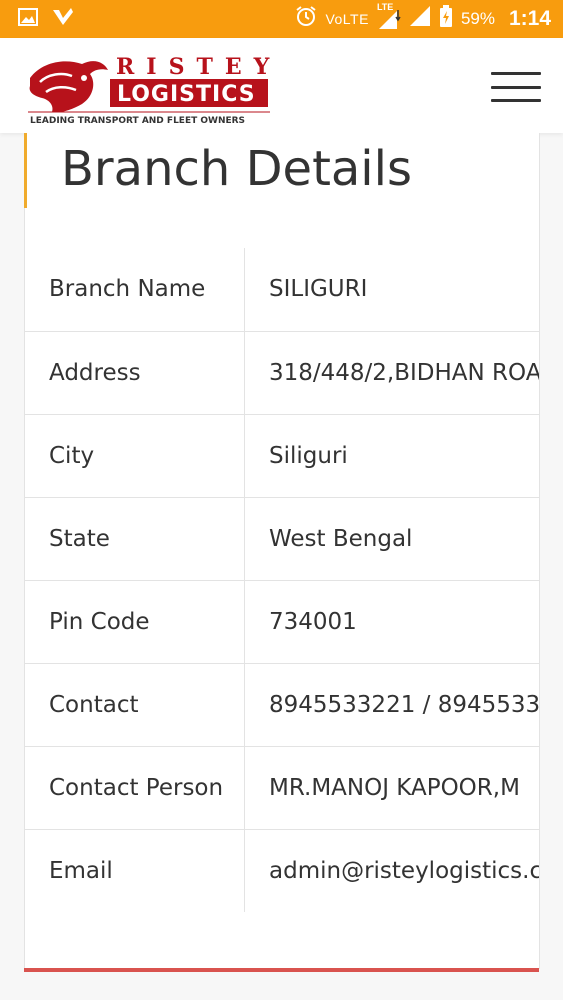 The height and width of the screenshot is (1000, 563). What do you see at coordinates (281, 19) in the screenshot?
I see `status-bar: VoLTE LTE 59% 1:14` at bounding box center [281, 19].